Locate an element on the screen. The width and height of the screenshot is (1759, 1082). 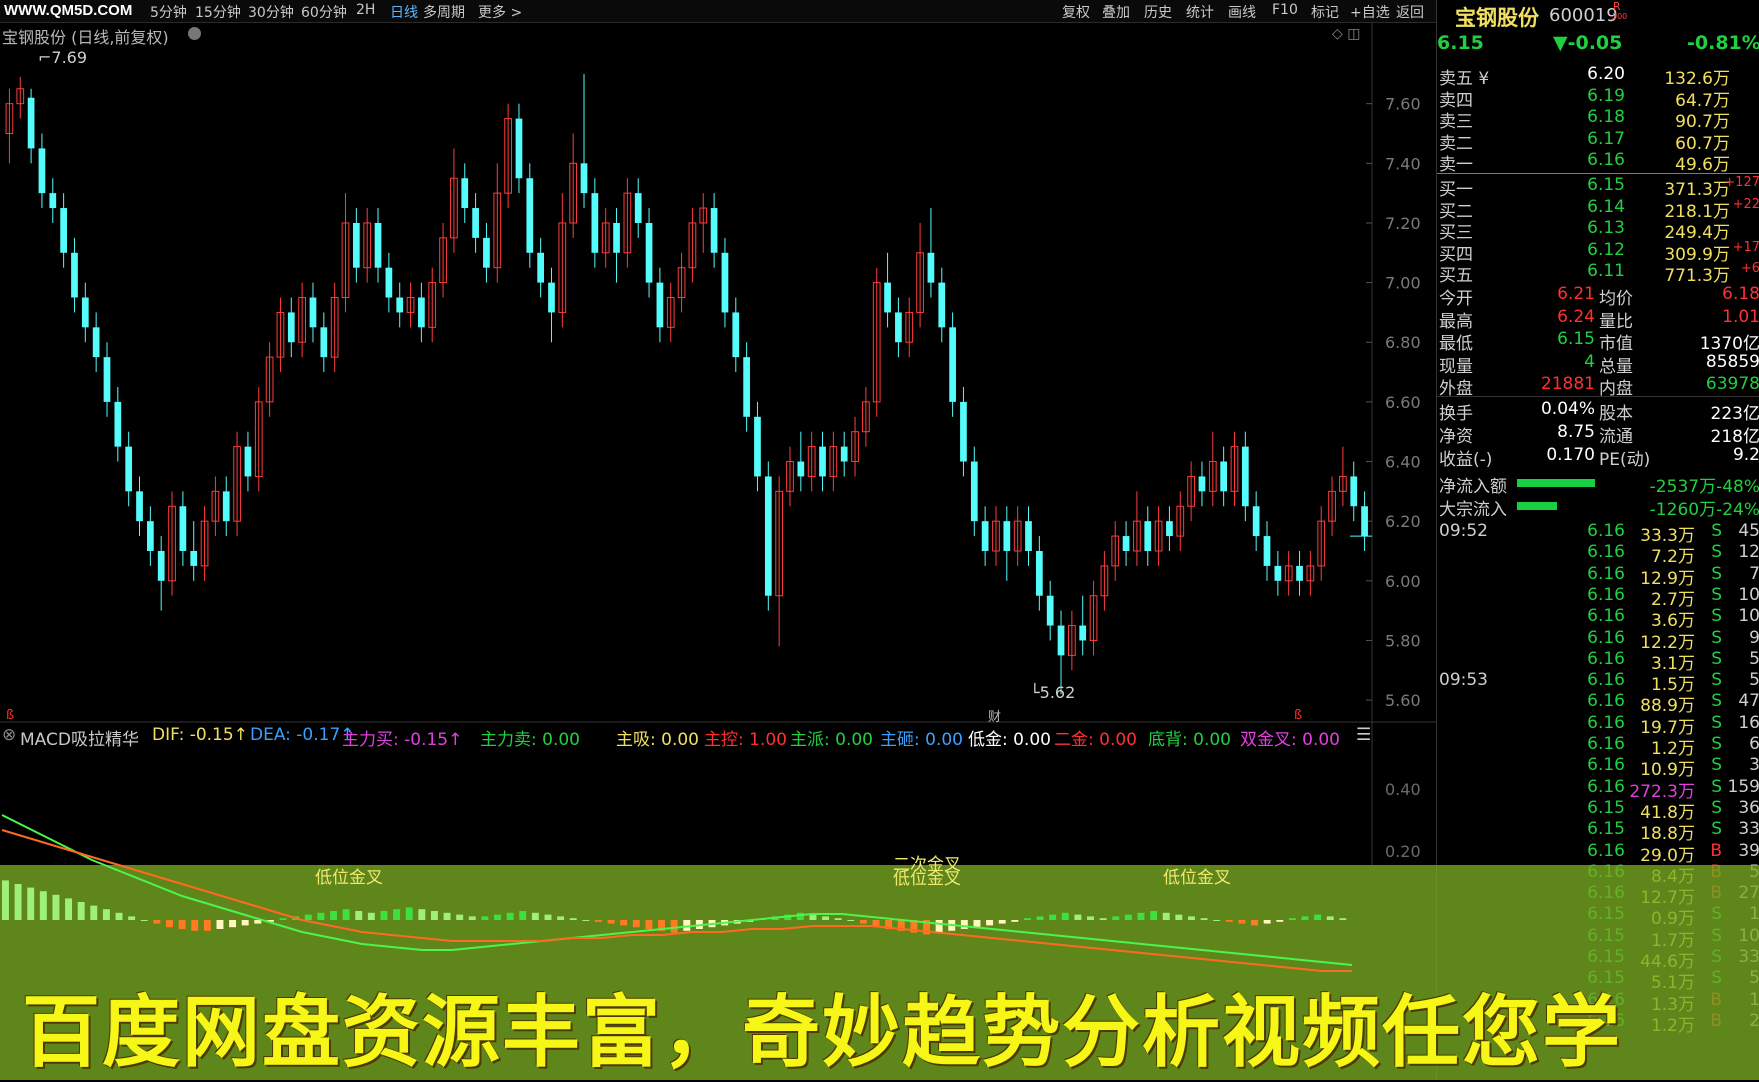
ask-label: 卖一 is located at coordinates (1456, 165).